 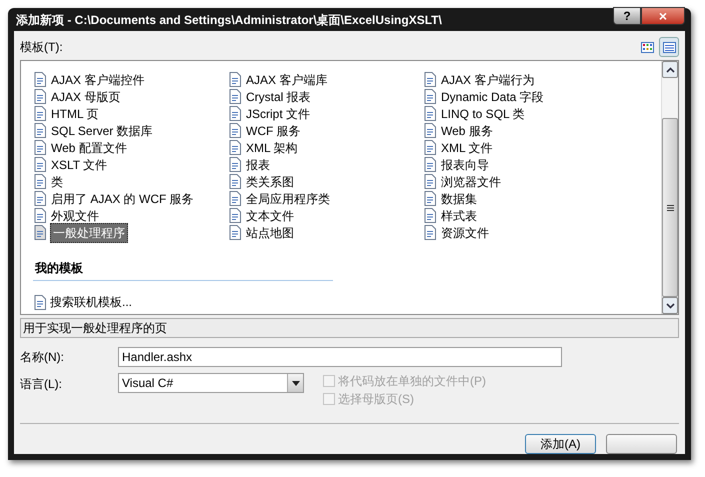 What do you see at coordinates (89, 232) in the screenshot?
I see `template-item: 一般处理程序` at bounding box center [89, 232].